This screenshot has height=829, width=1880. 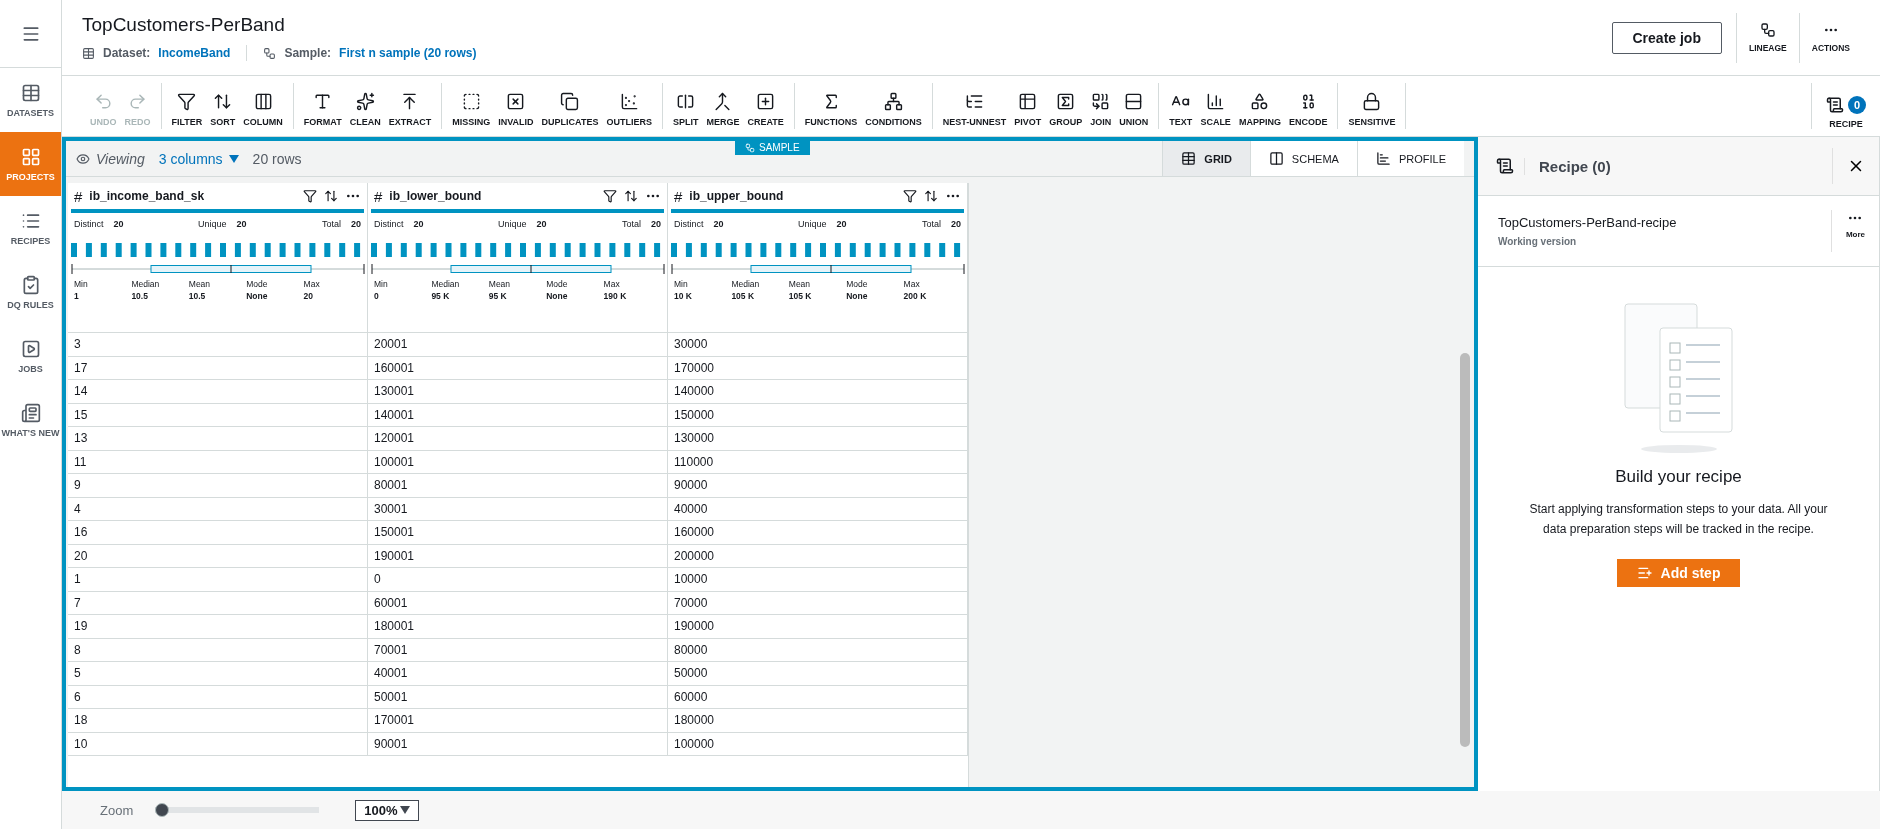 What do you see at coordinates (127, 53) in the screenshot?
I see `dataset-label: Dataset:` at bounding box center [127, 53].